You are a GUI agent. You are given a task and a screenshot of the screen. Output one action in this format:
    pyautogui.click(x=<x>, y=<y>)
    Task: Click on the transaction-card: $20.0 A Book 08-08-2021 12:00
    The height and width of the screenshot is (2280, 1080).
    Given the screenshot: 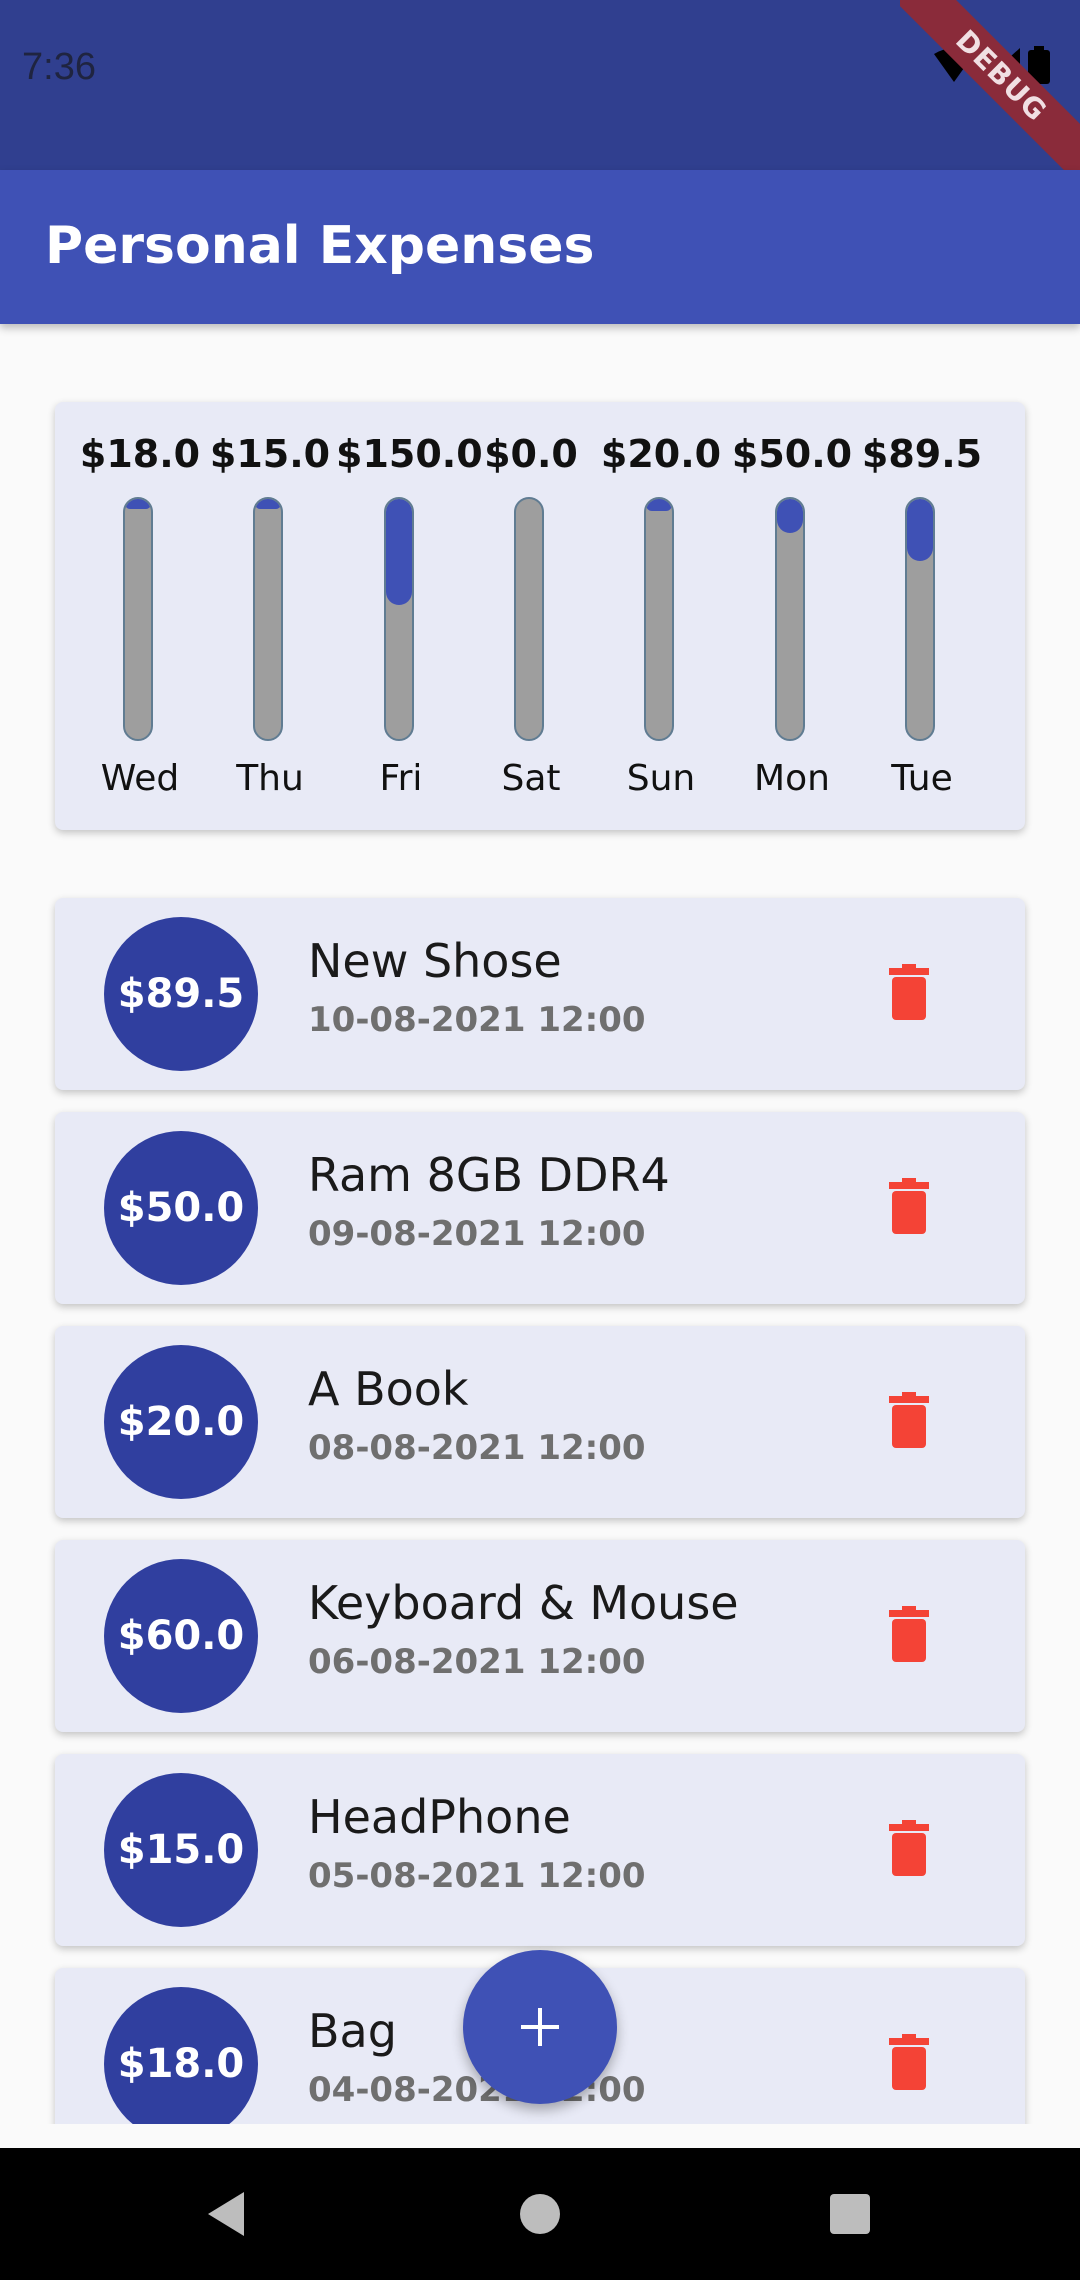 What is the action you would take?
    pyautogui.click(x=540, y=1422)
    